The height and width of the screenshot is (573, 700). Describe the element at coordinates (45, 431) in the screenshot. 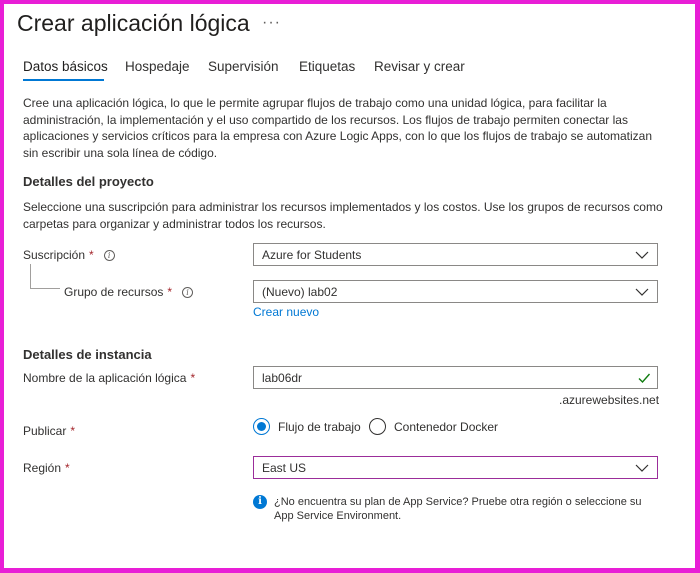

I see `publish-label-text: Publicar` at that location.